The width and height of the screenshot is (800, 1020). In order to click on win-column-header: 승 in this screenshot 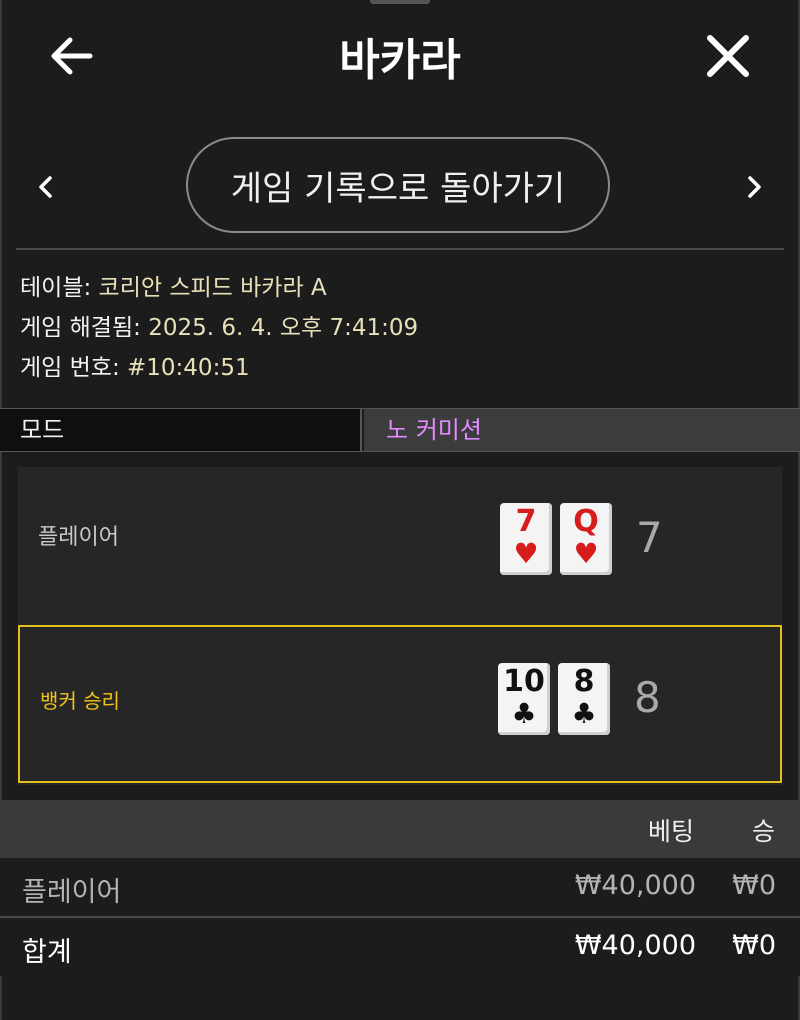, I will do `click(764, 831)`.